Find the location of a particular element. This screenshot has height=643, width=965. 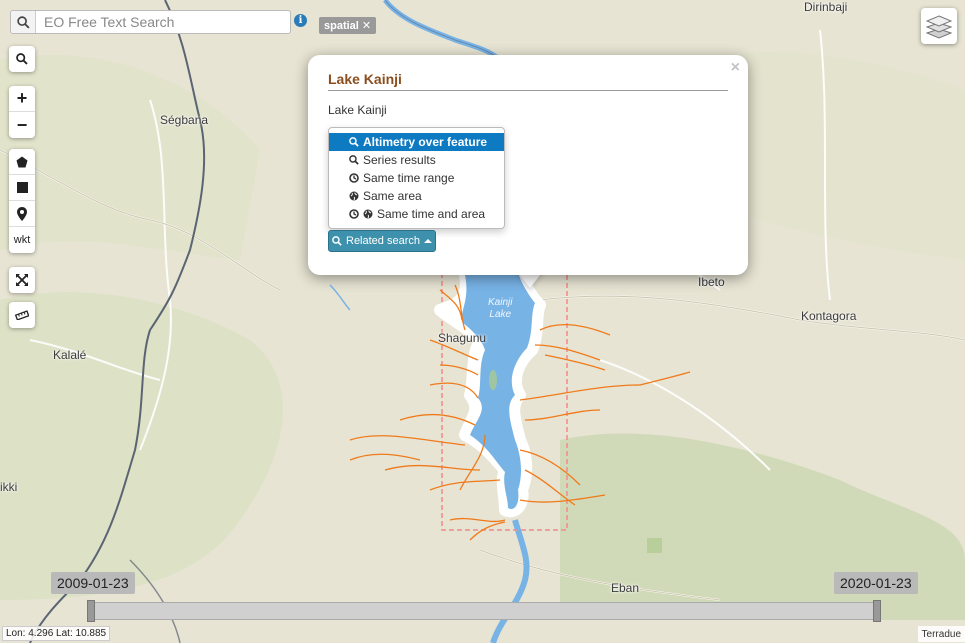

place-label-dirinbaji: Dirinbaji is located at coordinates (826, 7).